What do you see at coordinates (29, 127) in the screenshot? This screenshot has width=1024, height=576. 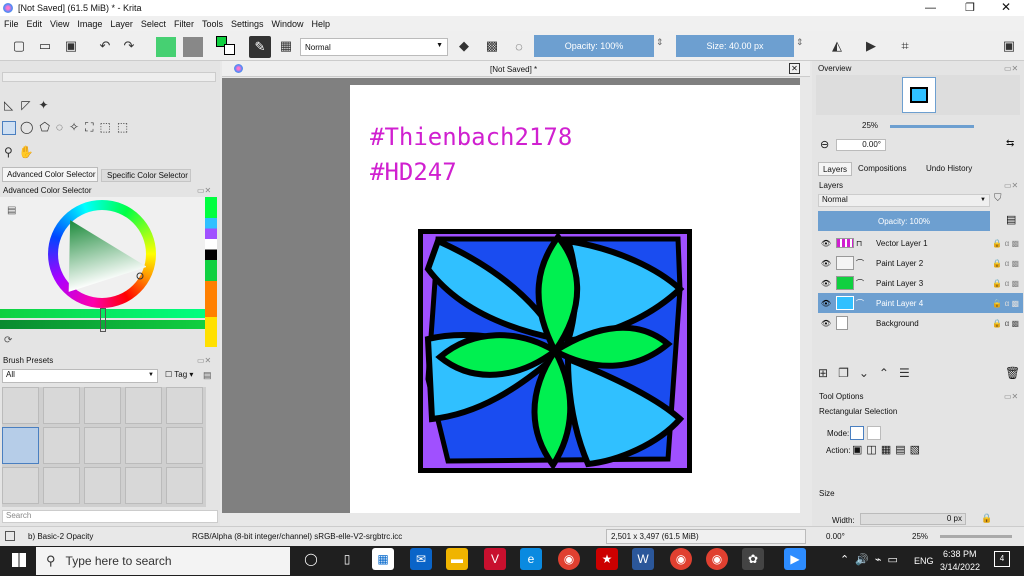 I see `ellipse-select-tool-icon: ◯` at bounding box center [29, 127].